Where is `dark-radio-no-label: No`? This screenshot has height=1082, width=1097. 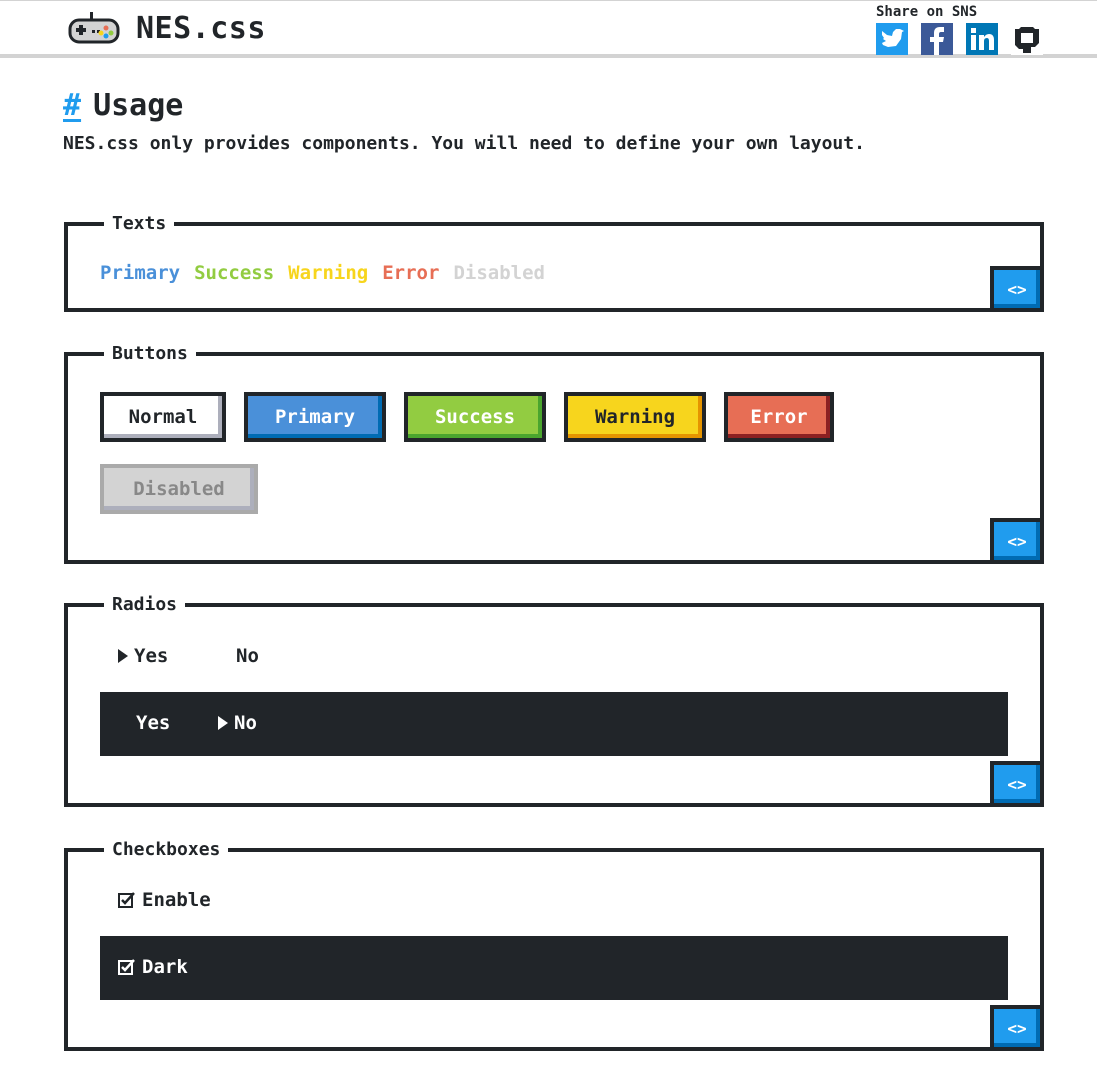 dark-radio-no-label: No is located at coordinates (245, 723).